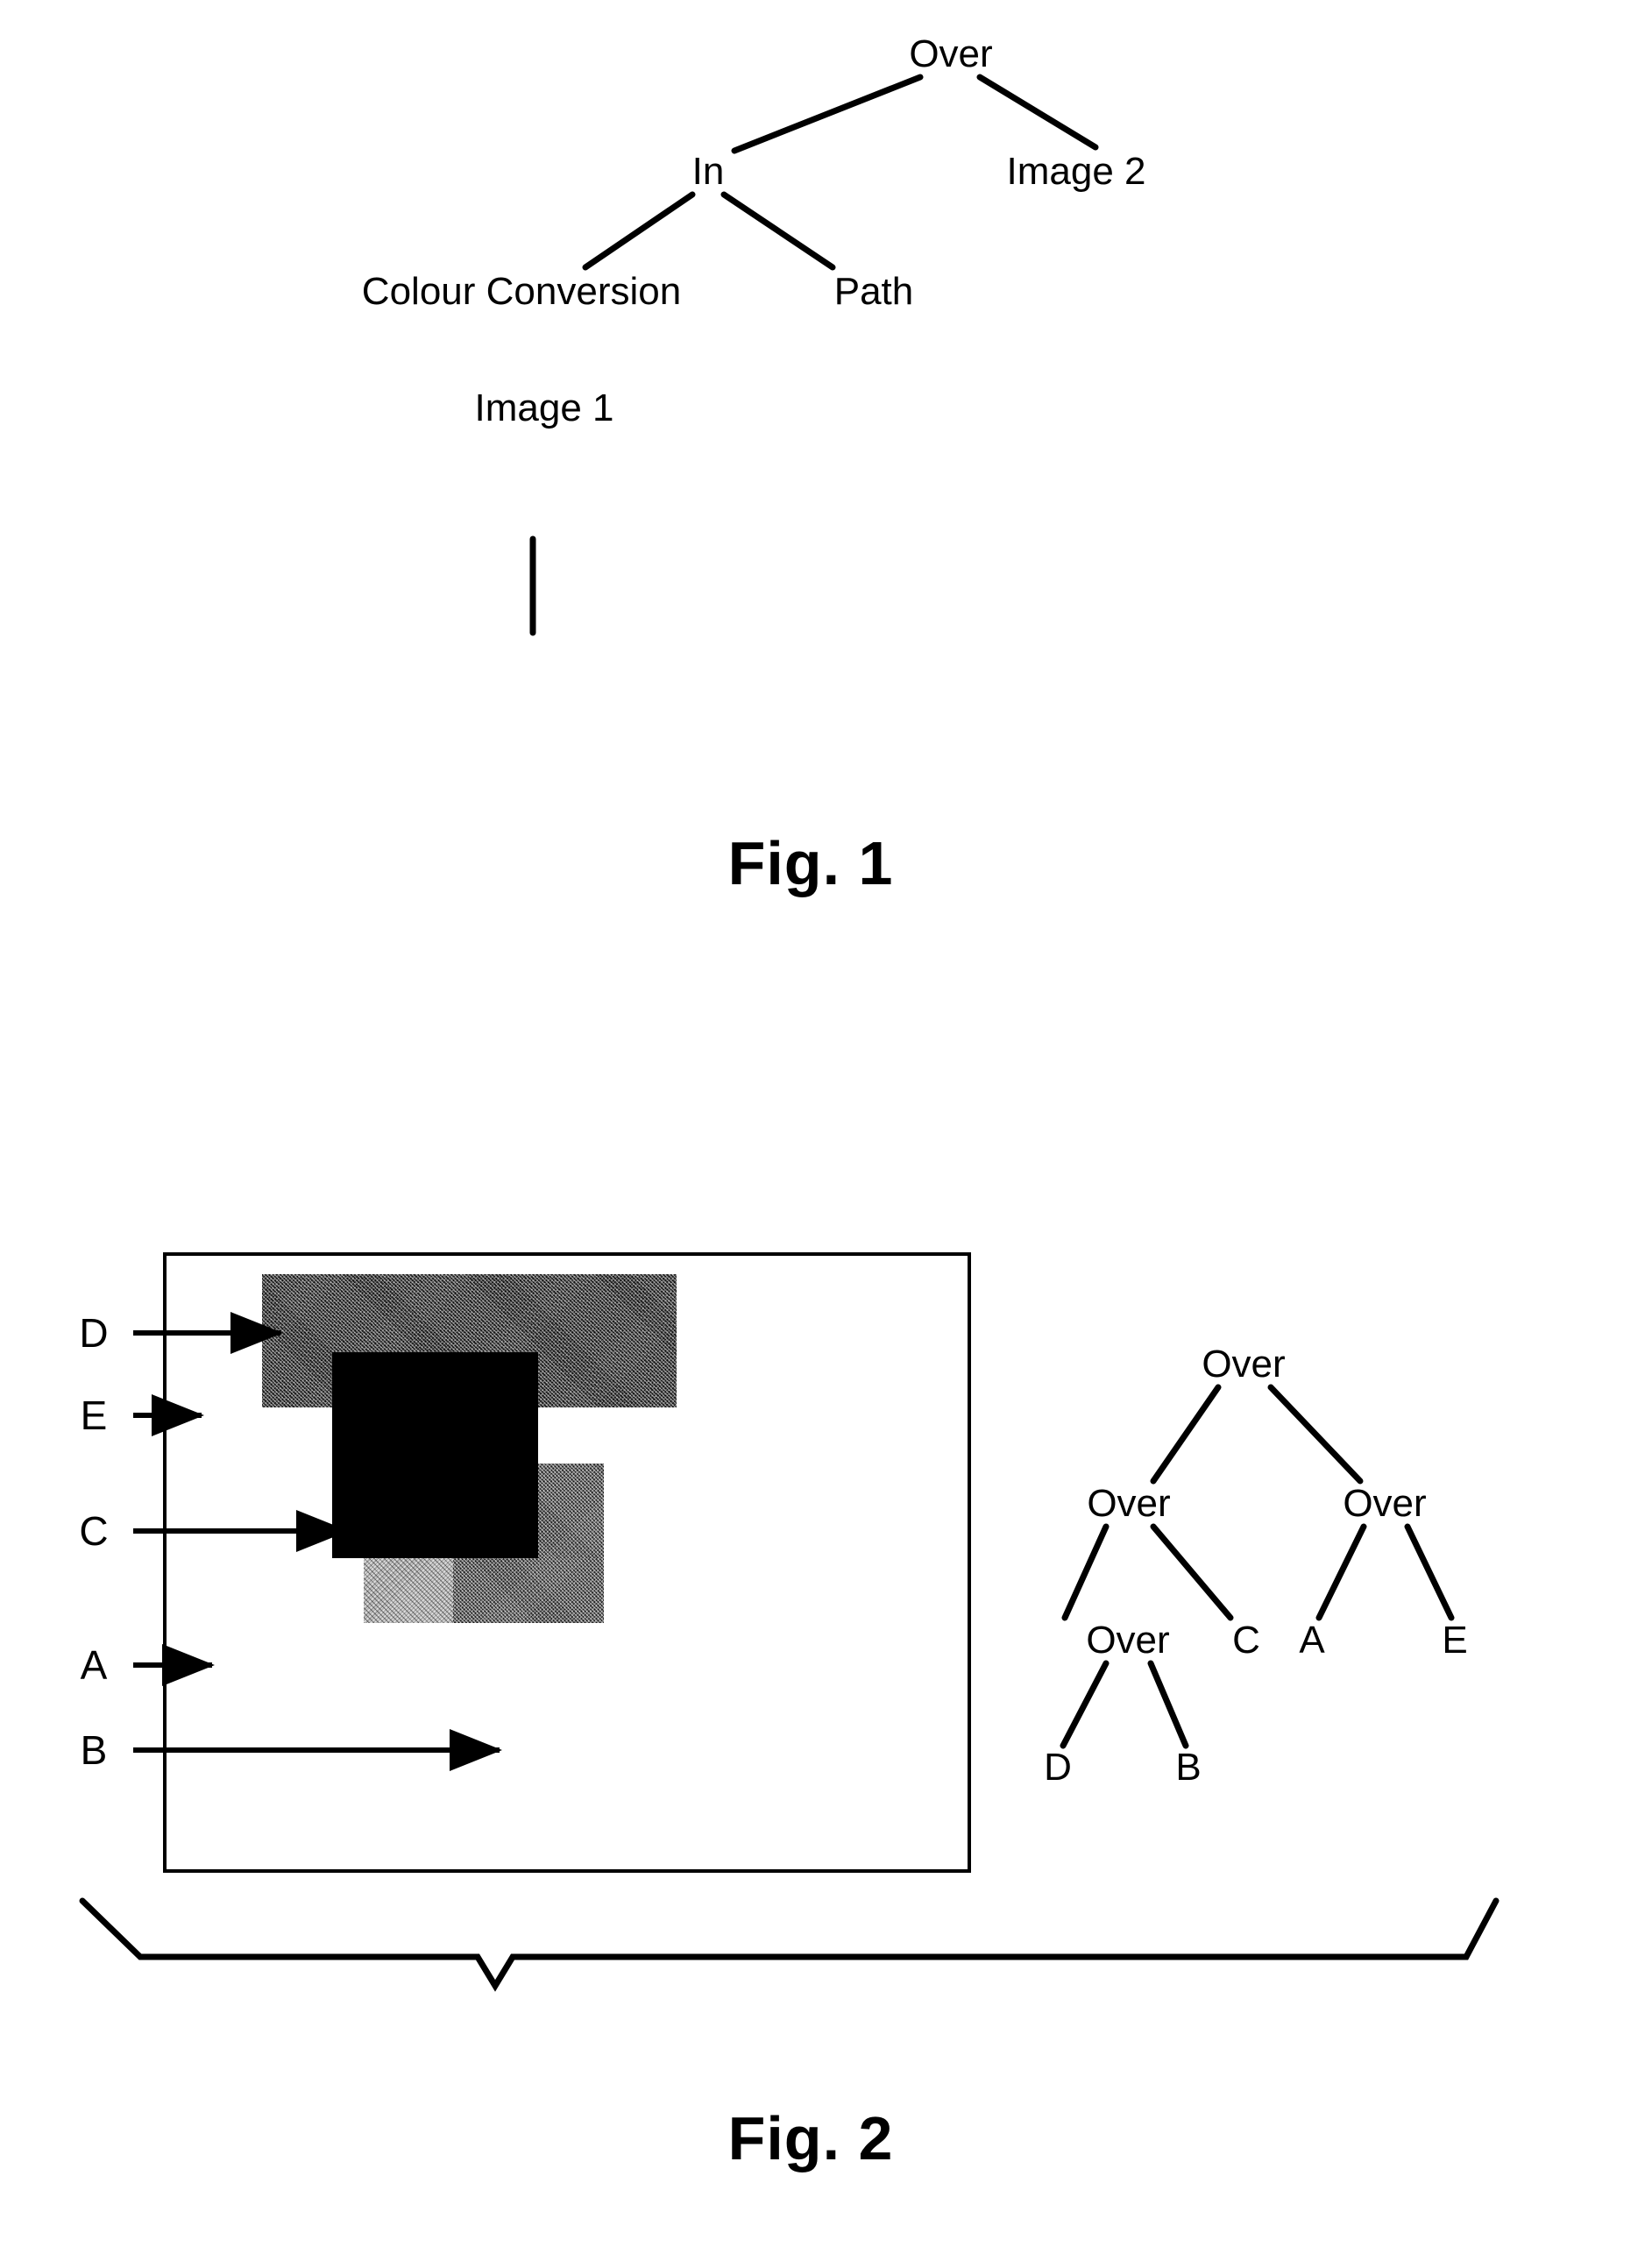 Image resolution: width=1652 pixels, height=2268 pixels. I want to click on brace-path, so click(789, 1944).